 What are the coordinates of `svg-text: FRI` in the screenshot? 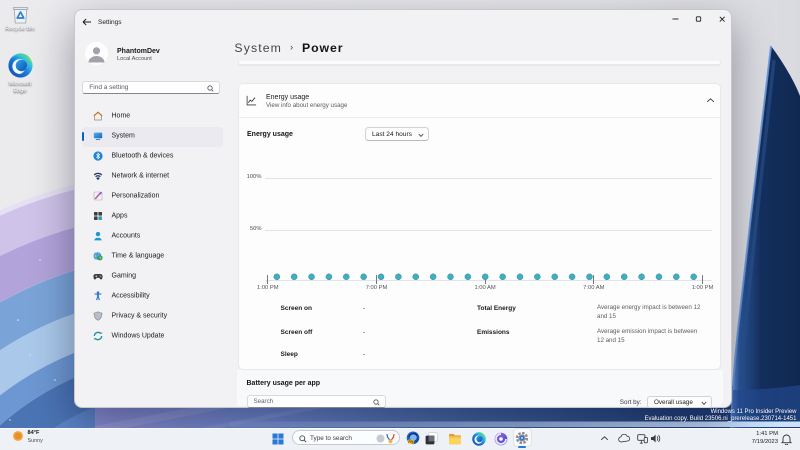 It's located at (410, 442).